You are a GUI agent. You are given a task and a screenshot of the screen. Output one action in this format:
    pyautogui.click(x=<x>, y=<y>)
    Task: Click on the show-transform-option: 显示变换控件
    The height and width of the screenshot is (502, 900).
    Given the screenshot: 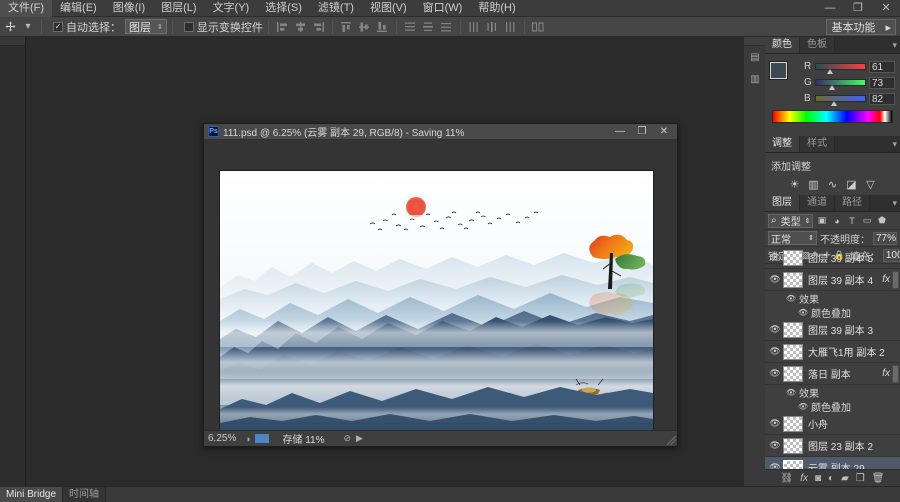 What is the action you would take?
    pyautogui.click(x=223, y=27)
    